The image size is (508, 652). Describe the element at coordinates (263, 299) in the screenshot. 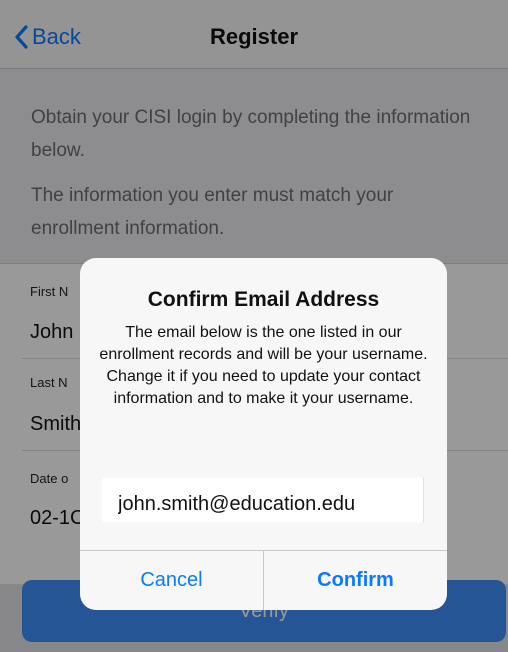

I see `dialog-title: Confirm Email Address` at that location.